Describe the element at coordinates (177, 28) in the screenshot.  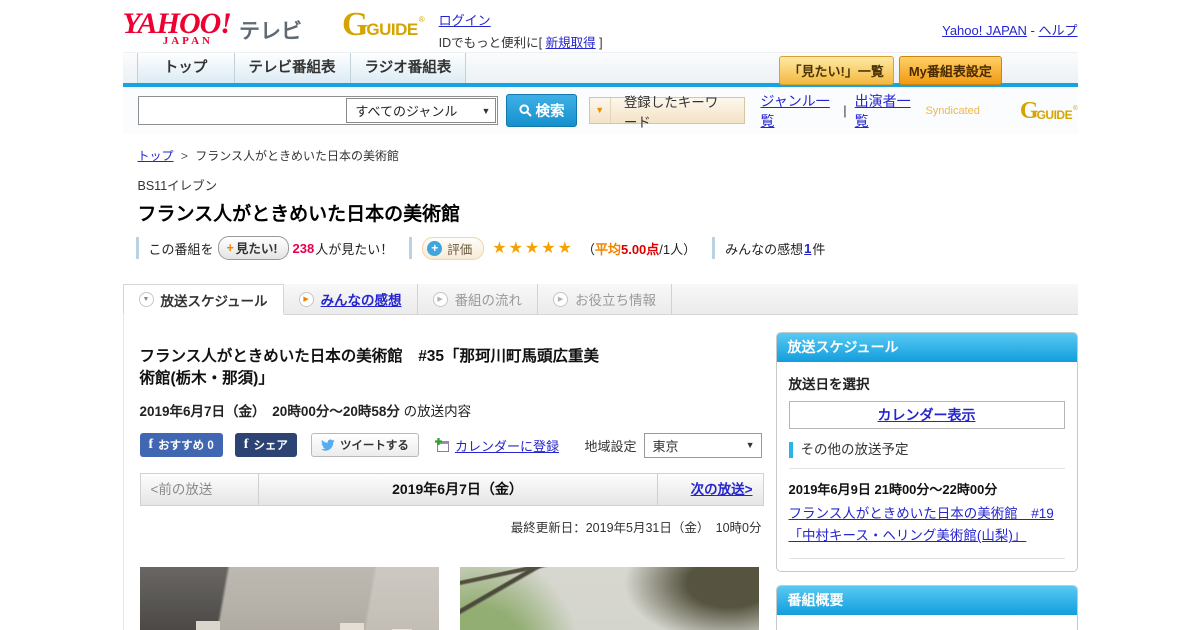
I see `yahoo-japan-logo: YAHOO! JAPAN` at that location.